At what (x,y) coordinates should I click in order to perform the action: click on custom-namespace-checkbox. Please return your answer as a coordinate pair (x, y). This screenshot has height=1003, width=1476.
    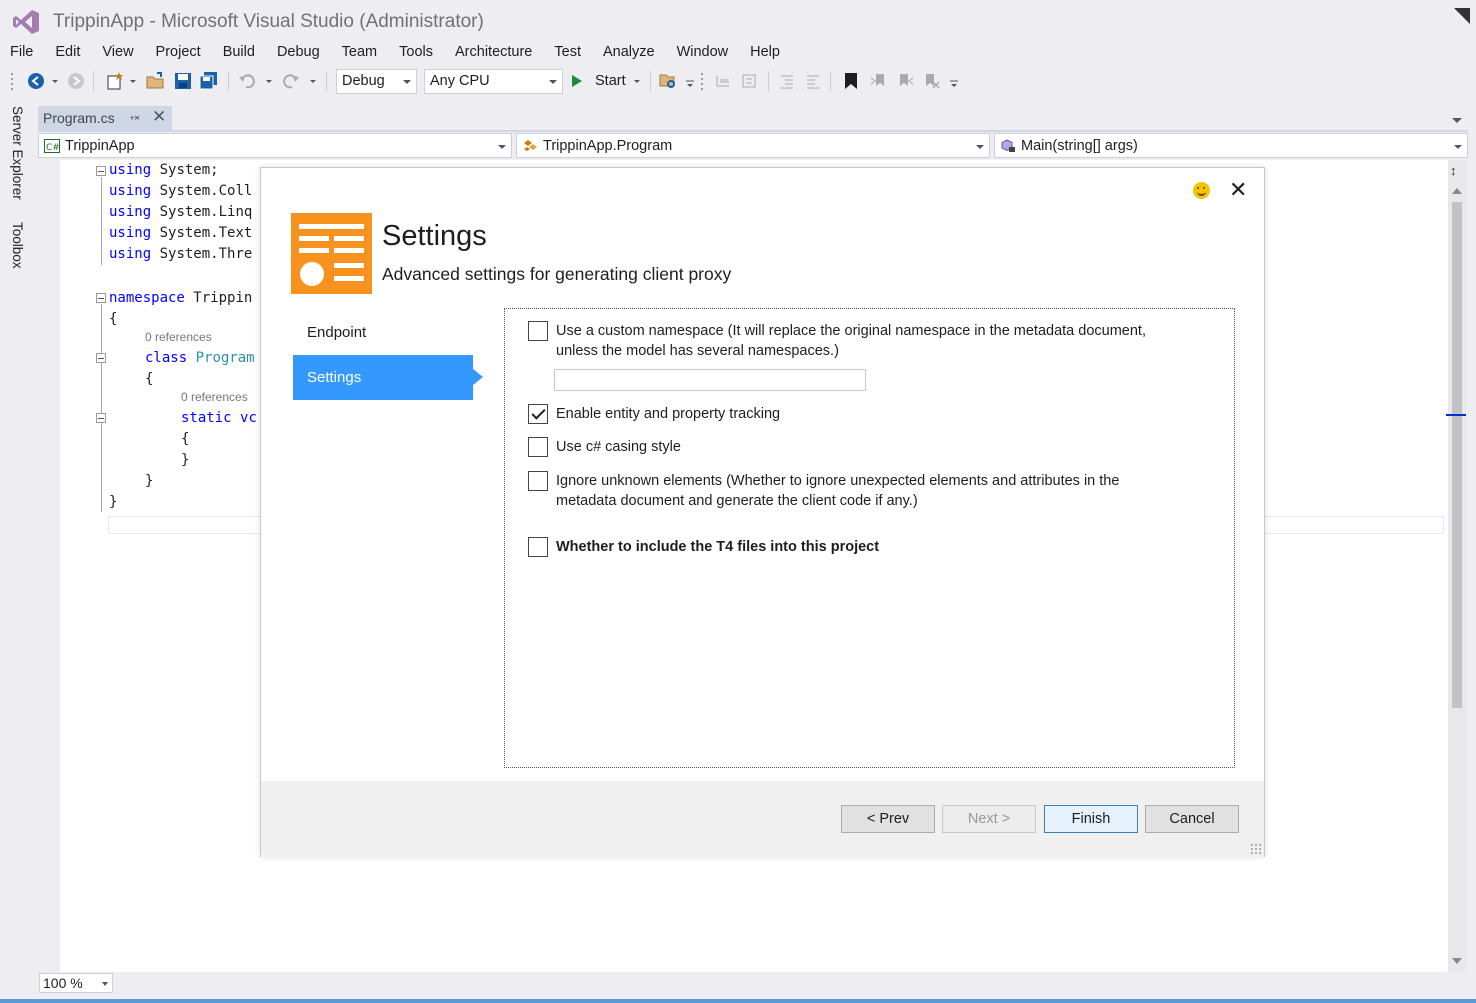
    Looking at the image, I should click on (538, 331).